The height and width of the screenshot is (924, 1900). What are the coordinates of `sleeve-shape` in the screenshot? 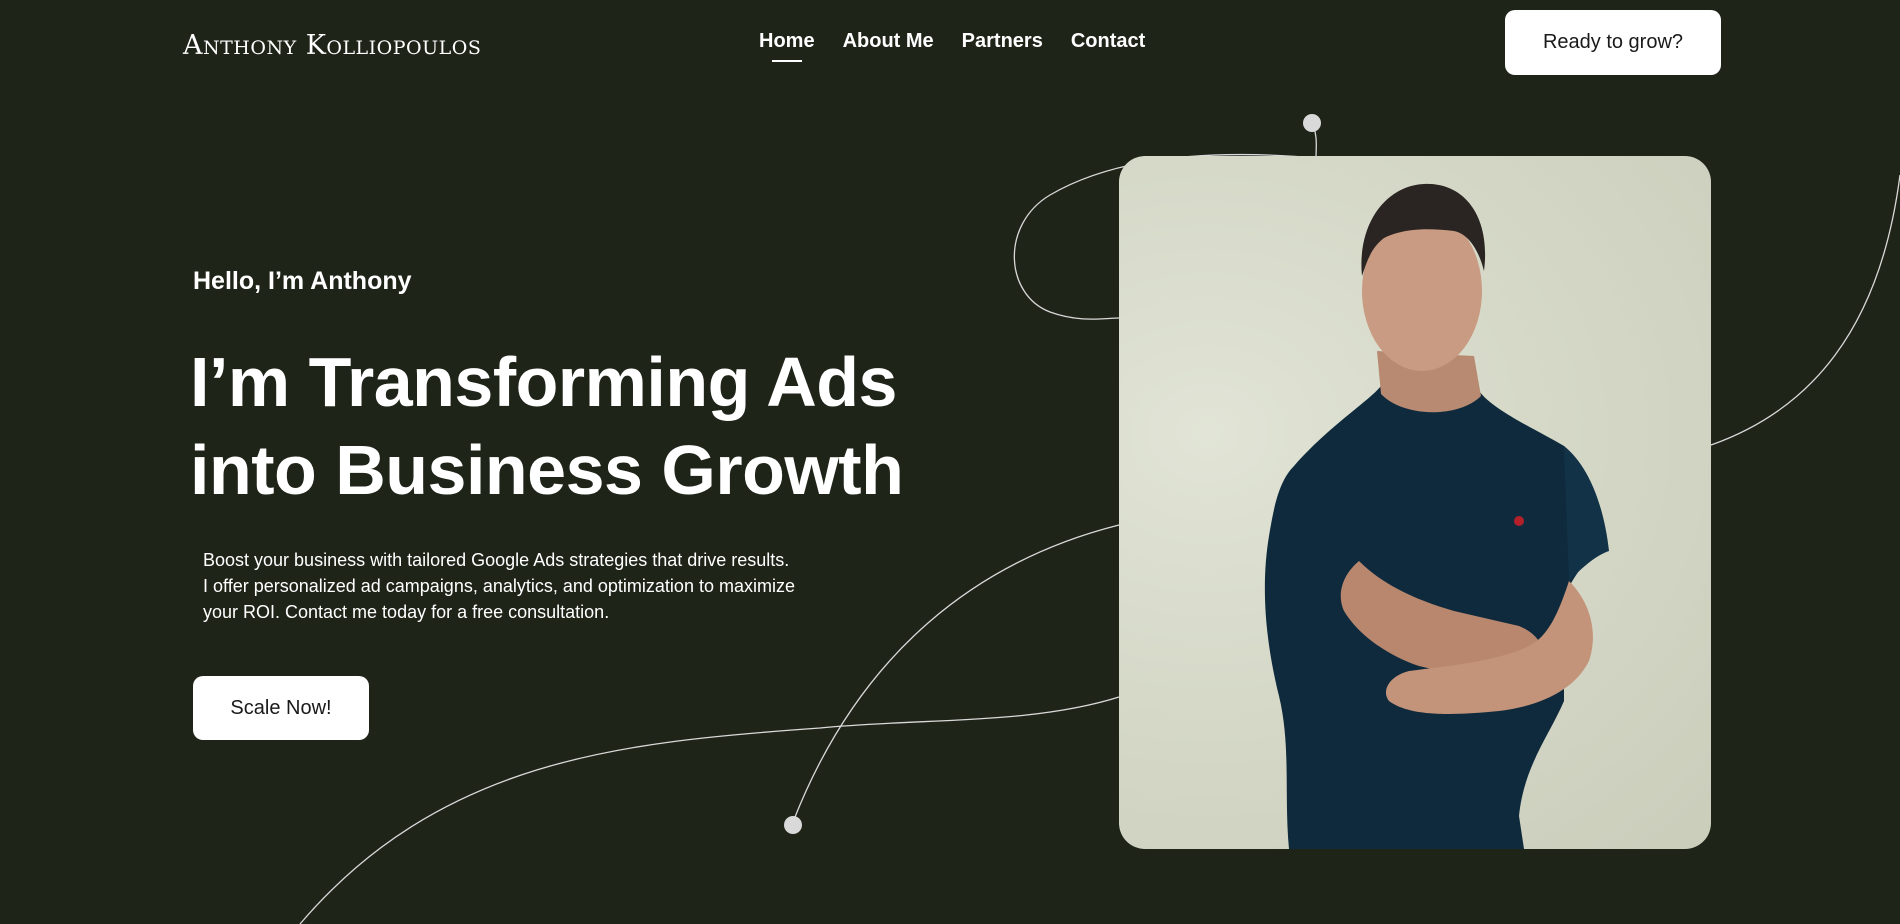 It's located at (1586, 513).